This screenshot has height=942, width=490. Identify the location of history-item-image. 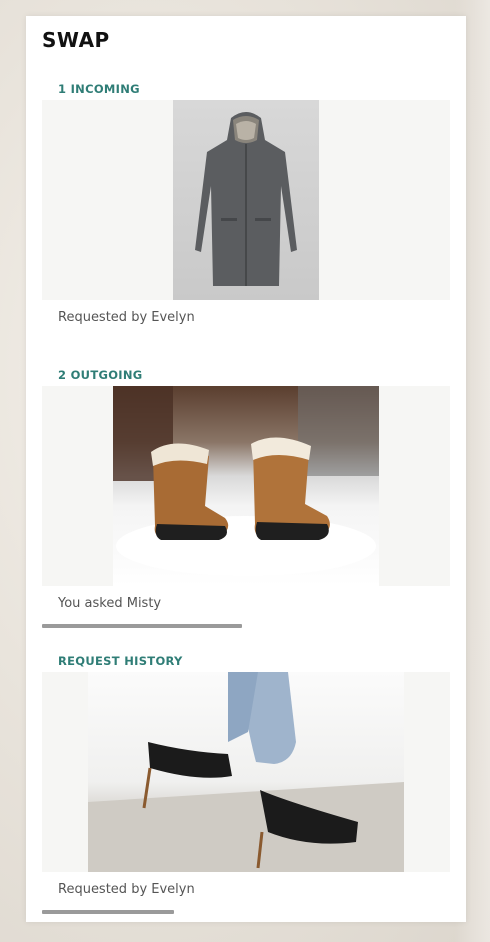
(246, 772).